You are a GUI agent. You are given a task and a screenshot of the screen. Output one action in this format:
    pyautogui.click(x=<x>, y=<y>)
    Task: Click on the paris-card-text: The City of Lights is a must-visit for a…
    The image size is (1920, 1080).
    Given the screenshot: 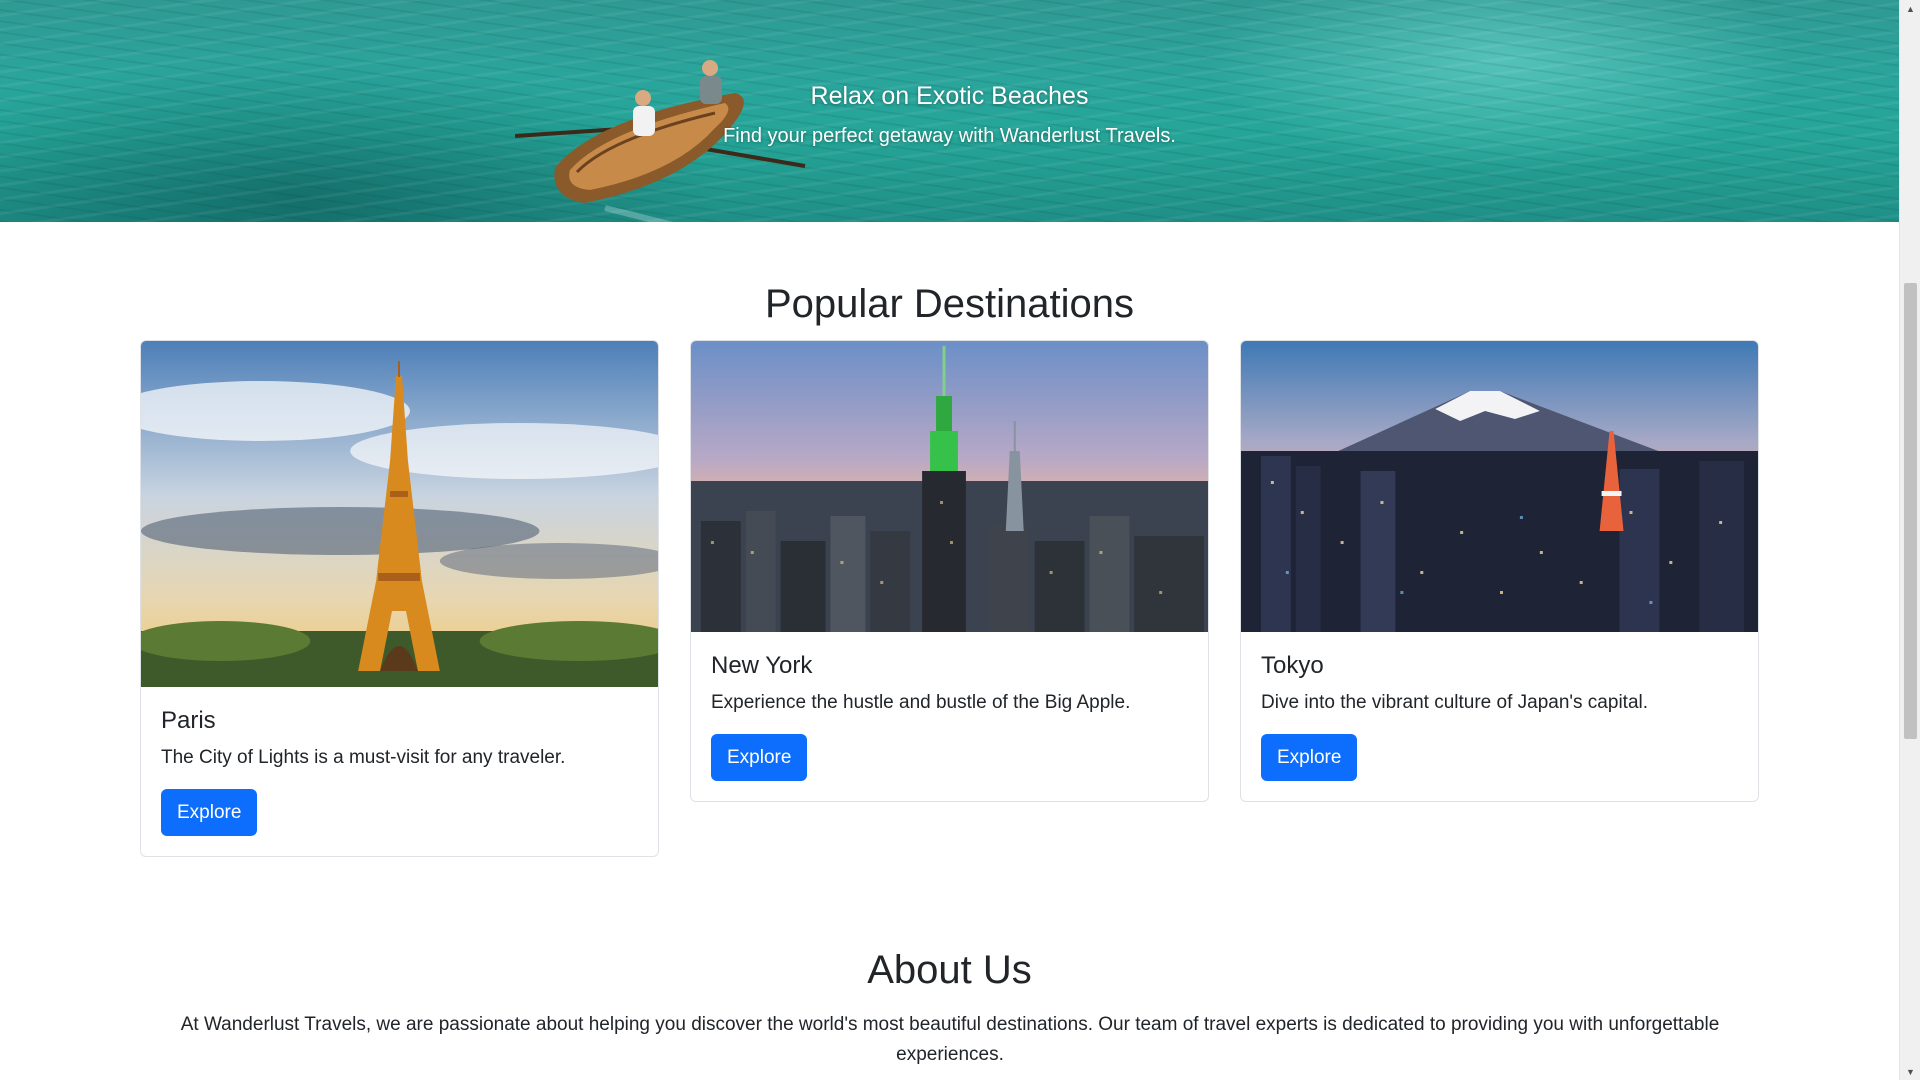 What is the action you would take?
    pyautogui.click(x=363, y=757)
    